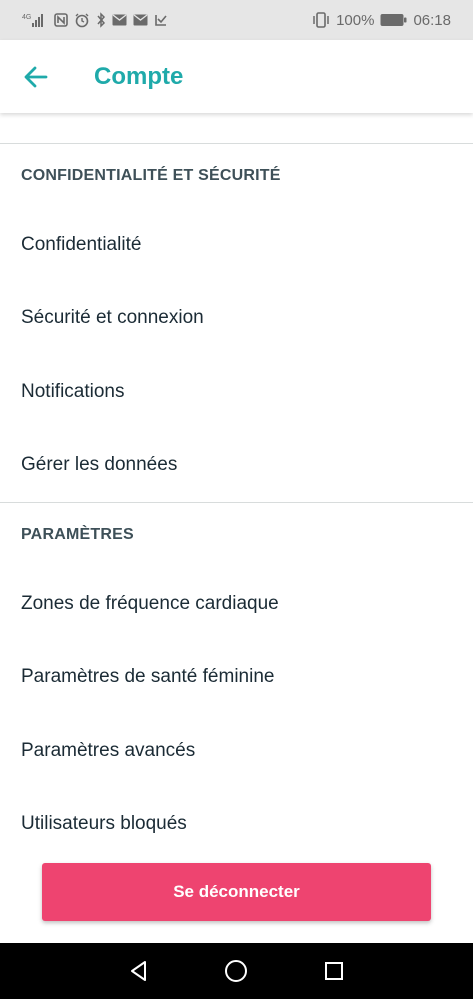 The image size is (473, 999). I want to click on status-bar-right: 100% 06:18, so click(381, 20).